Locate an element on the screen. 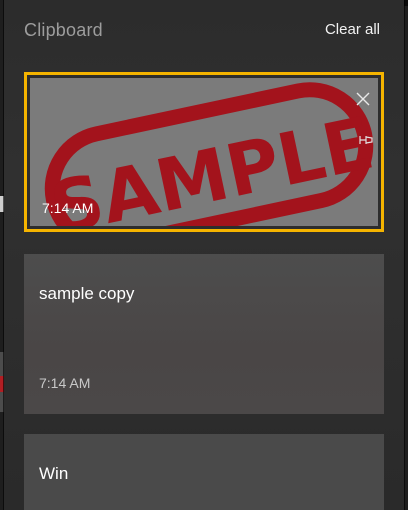  close-icon is located at coordinates (363, 99).